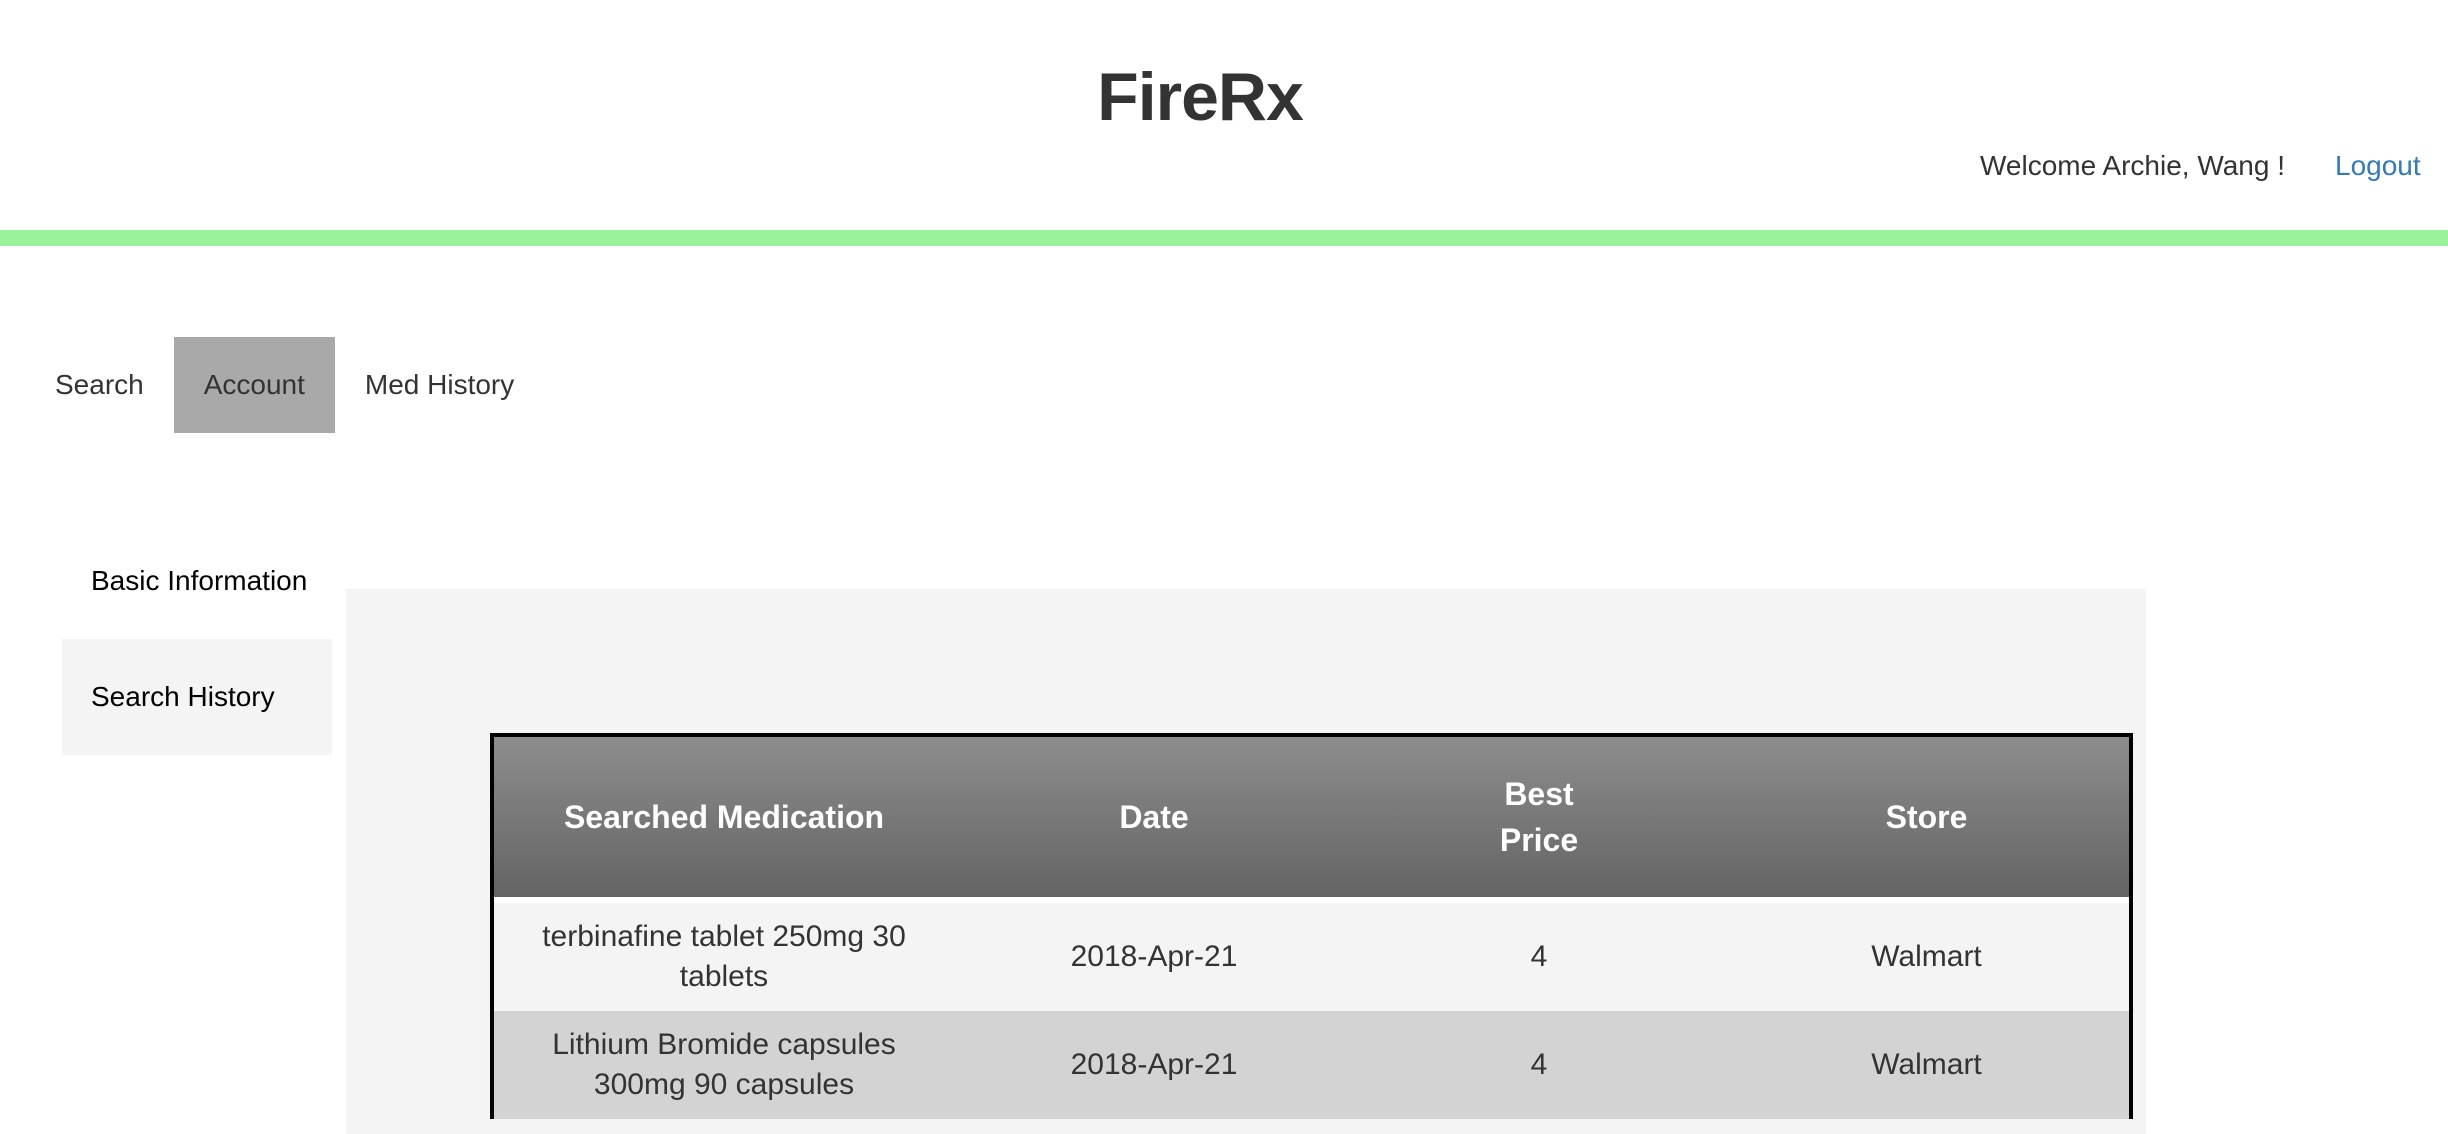  What do you see at coordinates (1926, 817) in the screenshot?
I see `column-header-store-label: Store` at bounding box center [1926, 817].